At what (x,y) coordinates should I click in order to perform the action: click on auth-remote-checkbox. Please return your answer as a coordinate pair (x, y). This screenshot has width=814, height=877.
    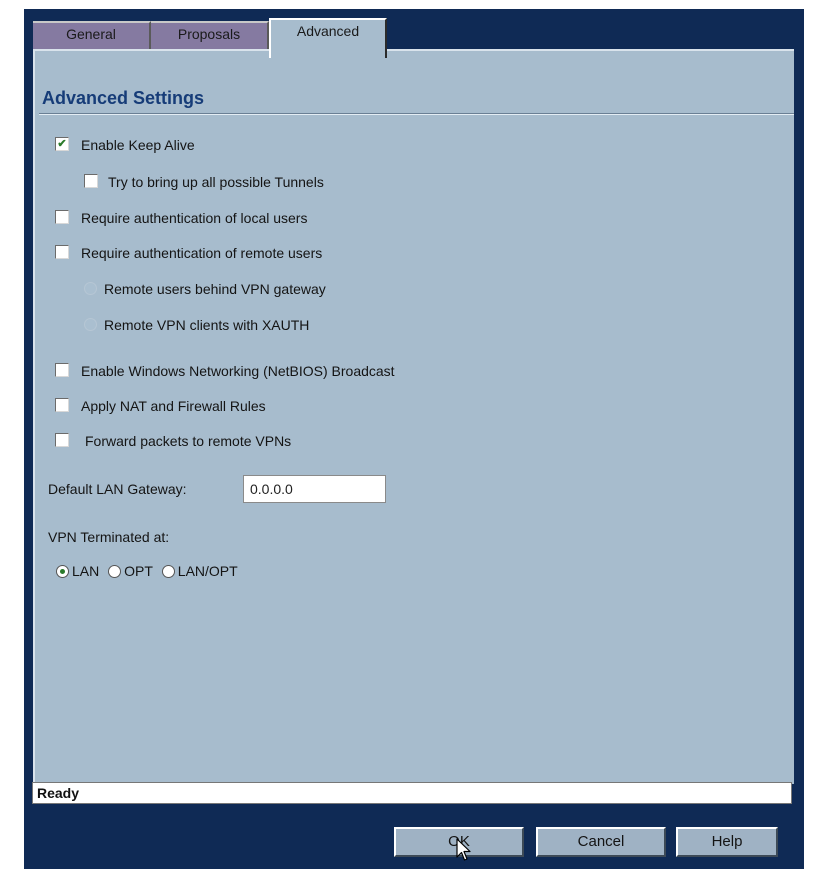
    Looking at the image, I should click on (62, 252).